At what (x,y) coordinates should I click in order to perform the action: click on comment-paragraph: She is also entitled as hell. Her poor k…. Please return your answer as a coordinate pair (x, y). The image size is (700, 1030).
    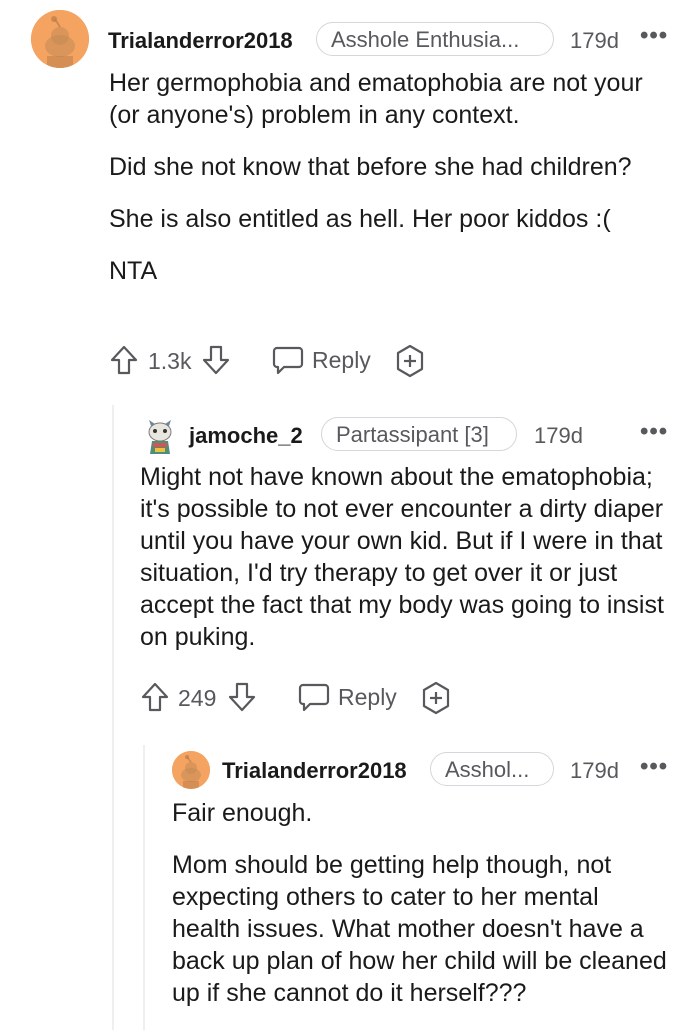
    Looking at the image, I should click on (360, 219).